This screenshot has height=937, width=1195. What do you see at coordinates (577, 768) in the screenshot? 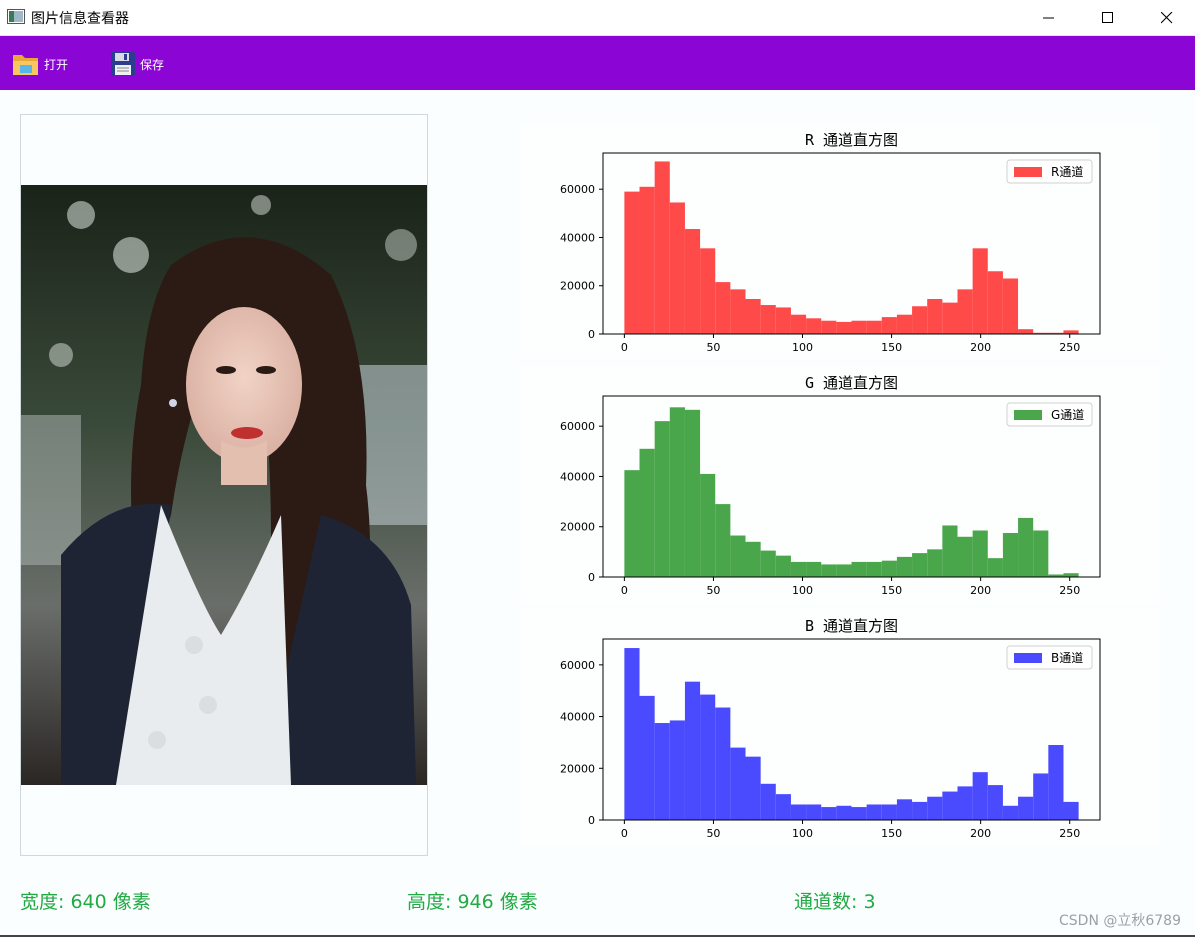
I see `b-y-tick-label: 20000` at bounding box center [577, 768].